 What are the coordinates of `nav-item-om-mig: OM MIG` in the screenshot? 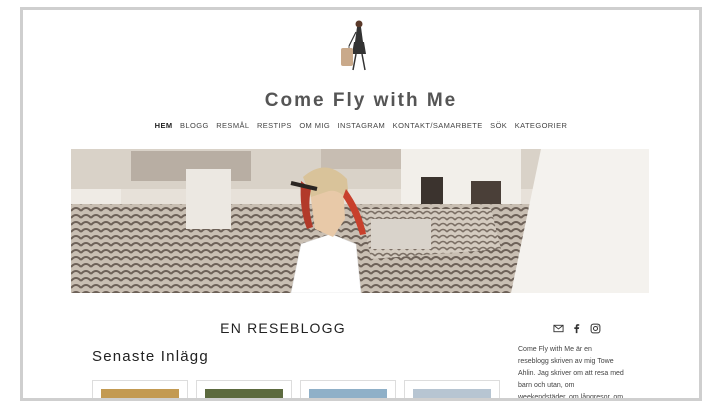 It's located at (314, 125).